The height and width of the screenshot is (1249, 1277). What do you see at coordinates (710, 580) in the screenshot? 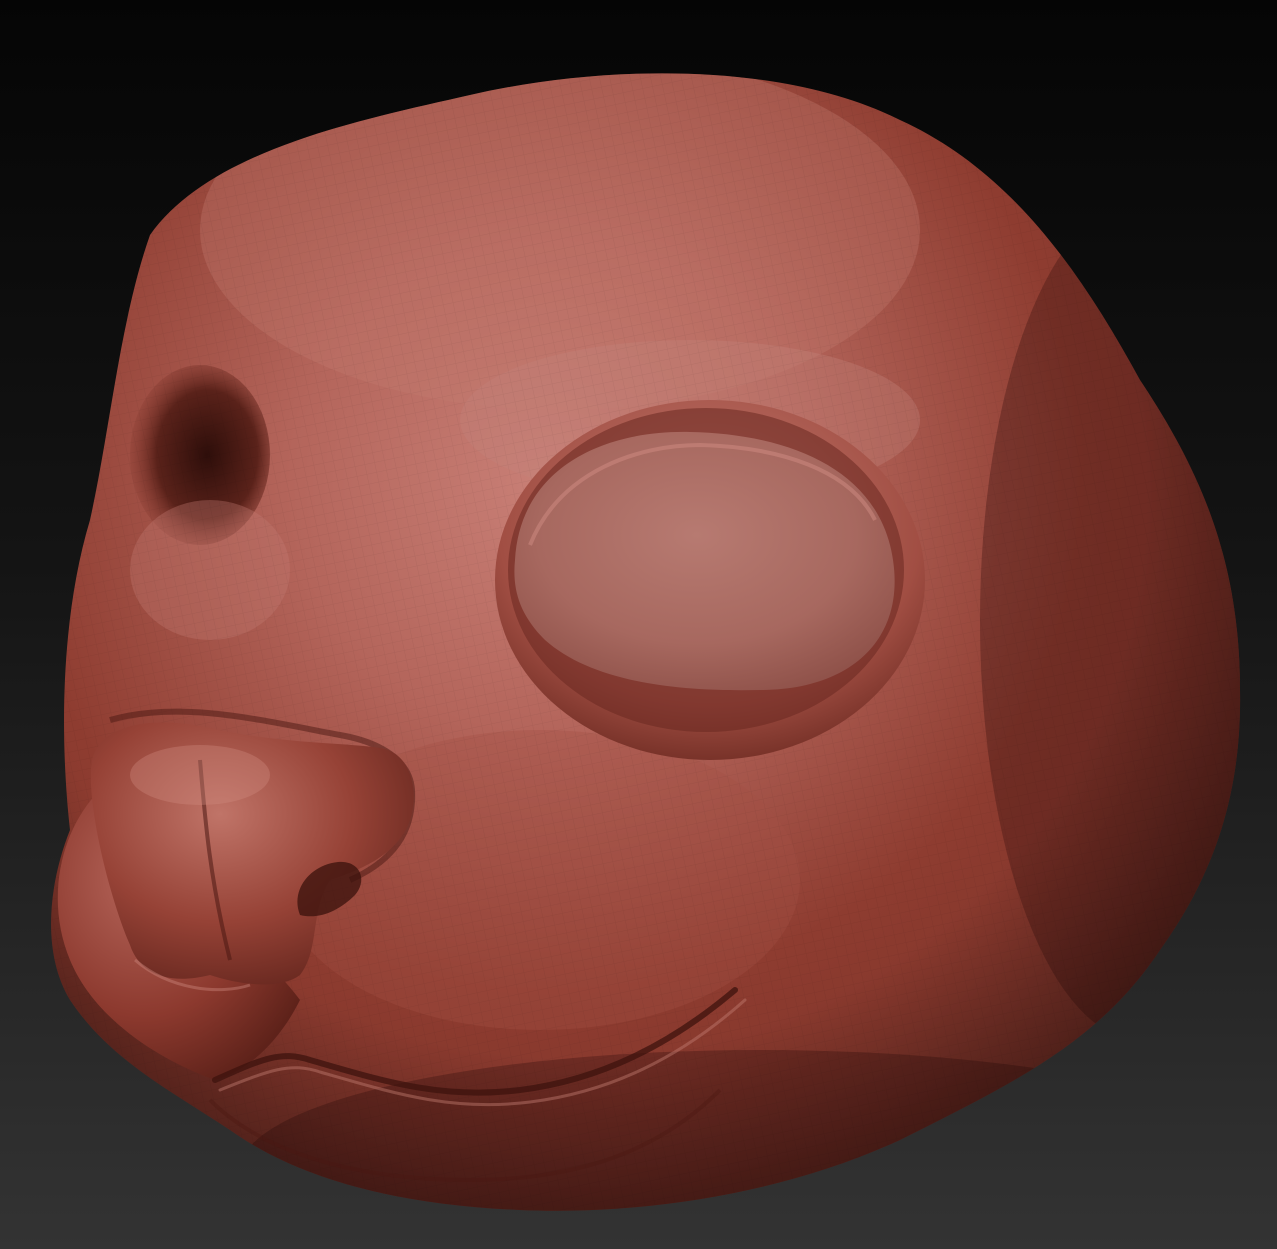
I see `eye-socket` at bounding box center [710, 580].